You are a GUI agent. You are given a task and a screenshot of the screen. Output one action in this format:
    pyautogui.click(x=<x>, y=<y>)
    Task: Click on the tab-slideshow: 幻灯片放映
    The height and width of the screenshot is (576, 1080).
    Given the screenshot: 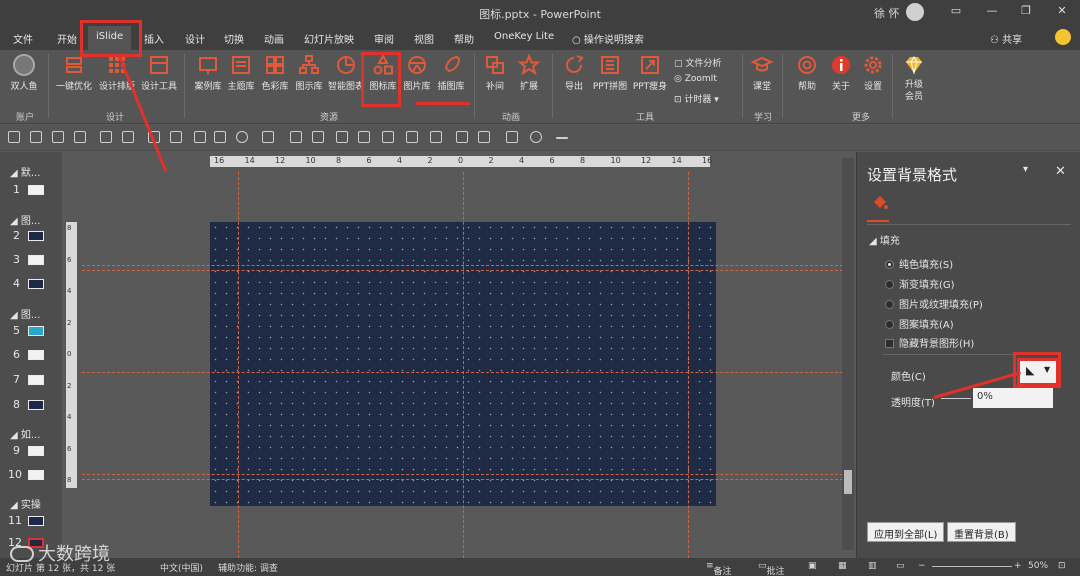 What is the action you would take?
    pyautogui.click(x=329, y=38)
    